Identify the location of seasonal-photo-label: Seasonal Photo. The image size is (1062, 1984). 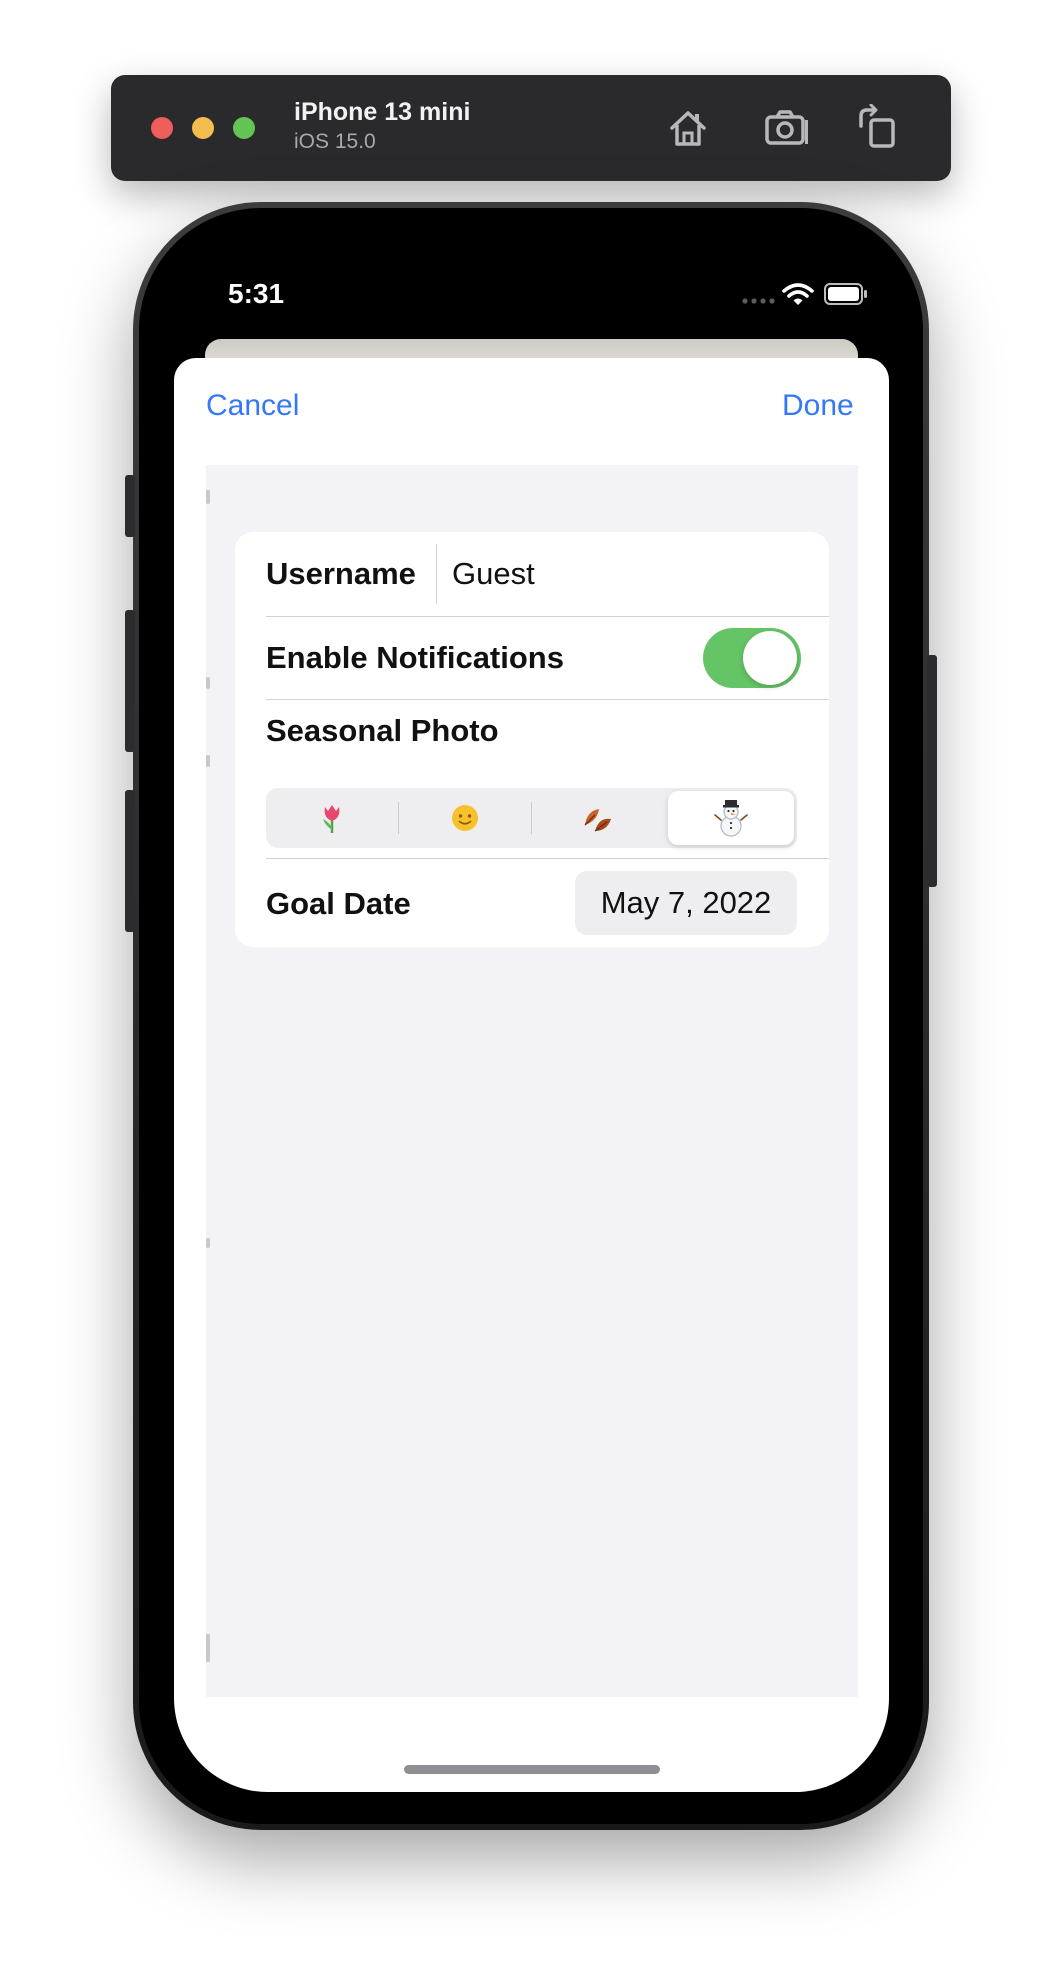
(382, 730).